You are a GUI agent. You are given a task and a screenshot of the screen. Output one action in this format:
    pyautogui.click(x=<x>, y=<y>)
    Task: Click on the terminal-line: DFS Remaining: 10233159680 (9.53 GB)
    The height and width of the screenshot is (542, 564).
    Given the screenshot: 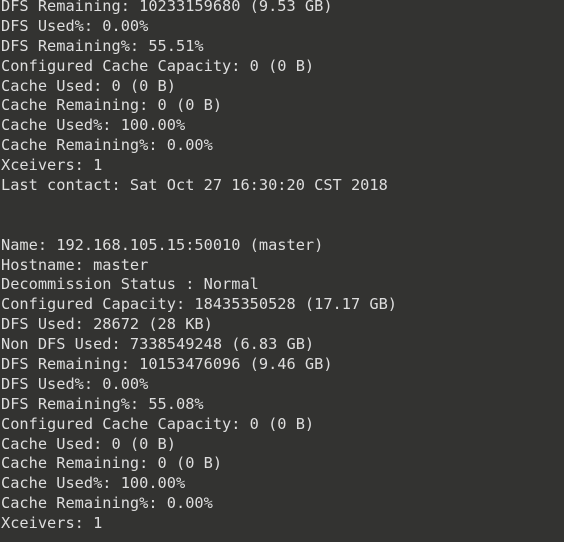 What is the action you would take?
    pyautogui.click(x=167, y=7)
    